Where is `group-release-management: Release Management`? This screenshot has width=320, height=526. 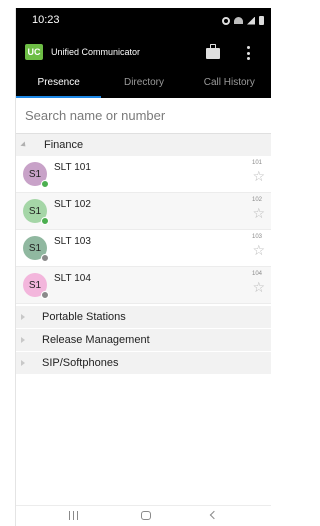
group-release-management: Release Management is located at coordinates (143, 340).